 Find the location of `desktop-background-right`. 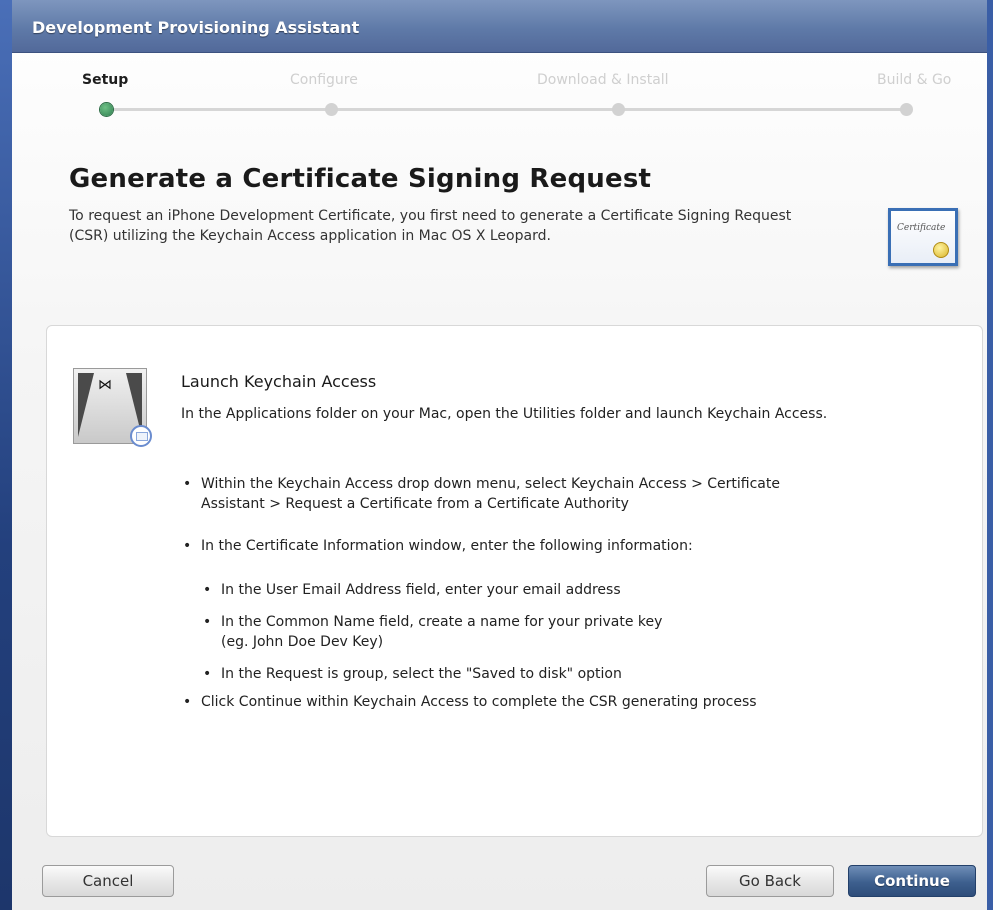

desktop-background-right is located at coordinates (990, 455).